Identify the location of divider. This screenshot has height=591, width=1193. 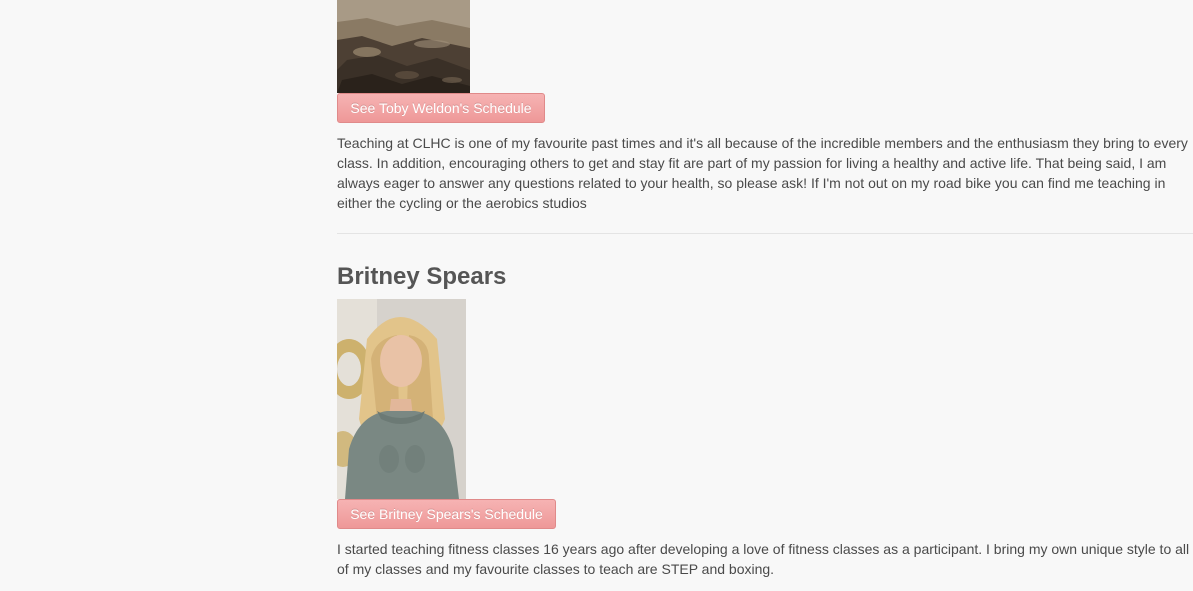
(765, 233).